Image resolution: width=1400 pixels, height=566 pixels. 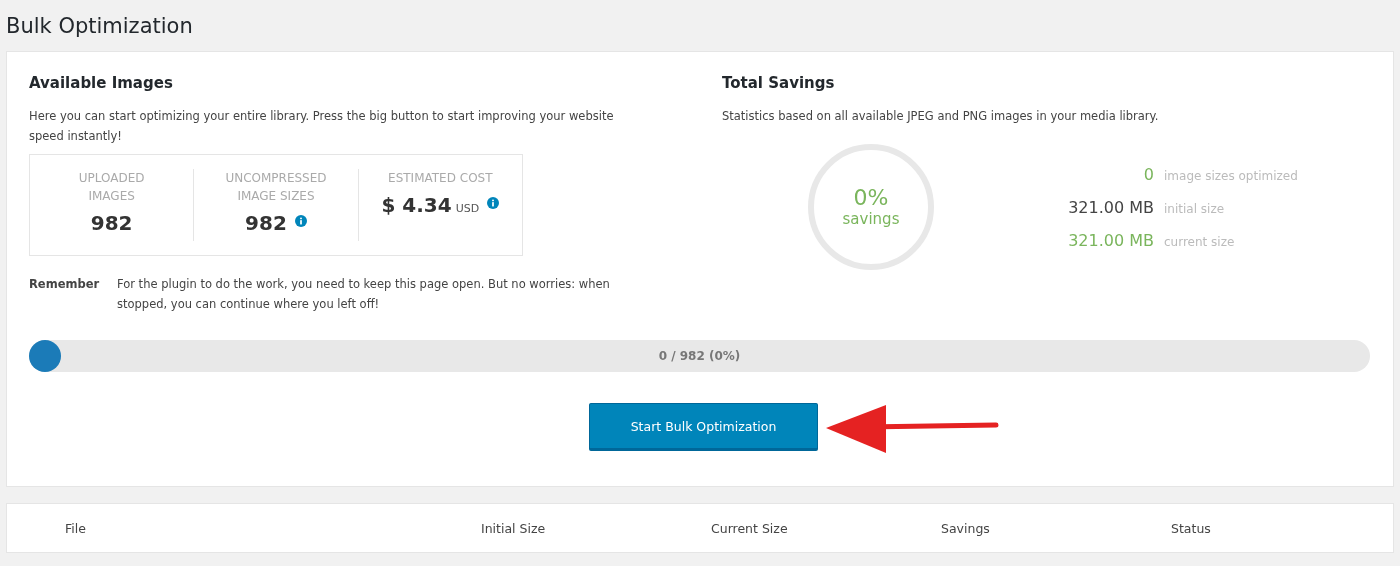 What do you see at coordinates (101, 83) in the screenshot?
I see `section-heading: Available Images` at bounding box center [101, 83].